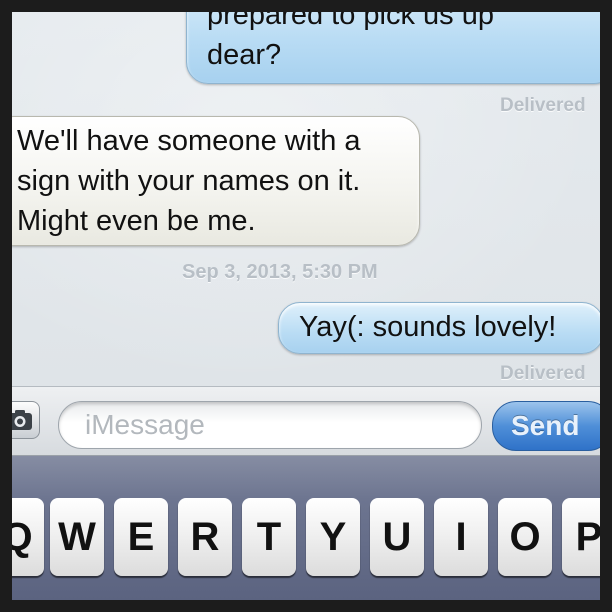  I want to click on outgoing-message-bubble: prepared to pick us up dear?, so click(393, 48).